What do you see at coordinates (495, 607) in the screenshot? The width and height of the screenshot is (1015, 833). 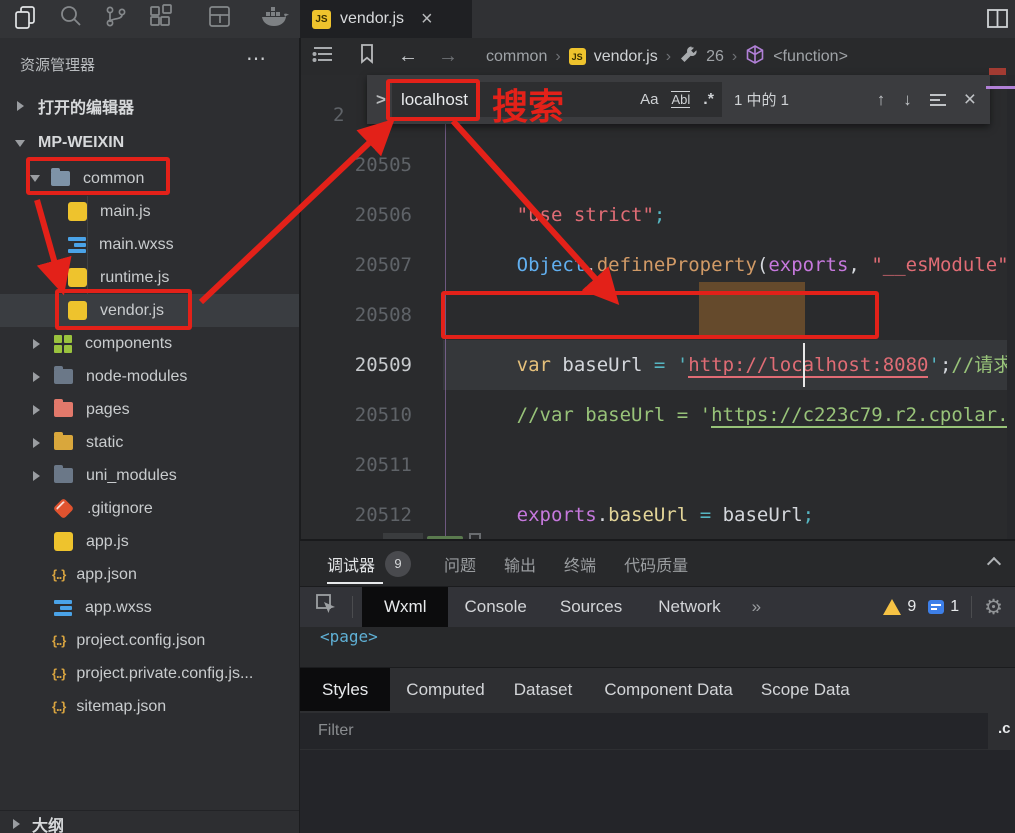 I see `devtools-tab-console: Console` at bounding box center [495, 607].